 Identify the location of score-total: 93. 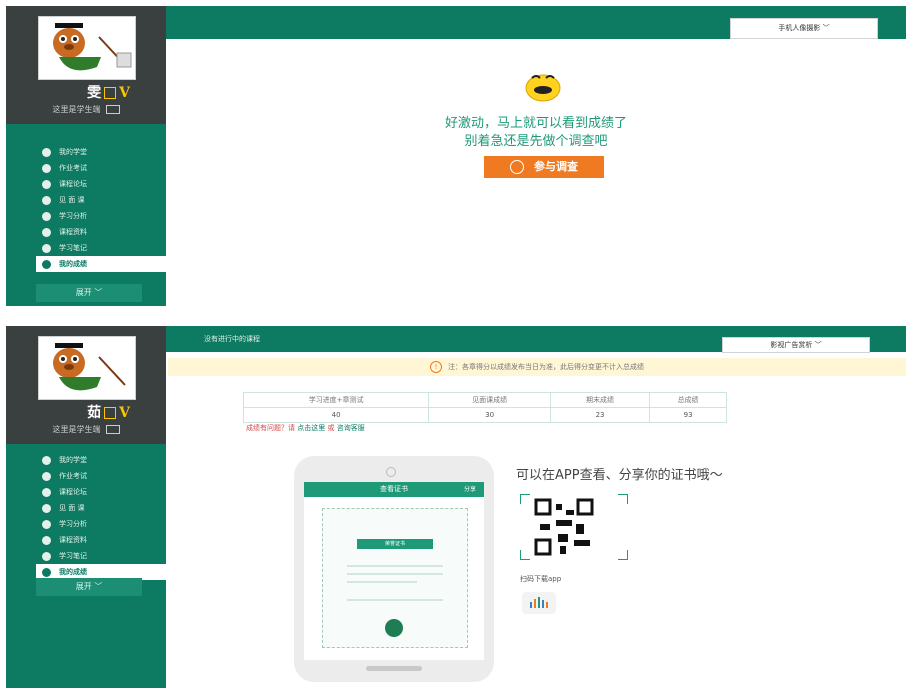
(688, 415).